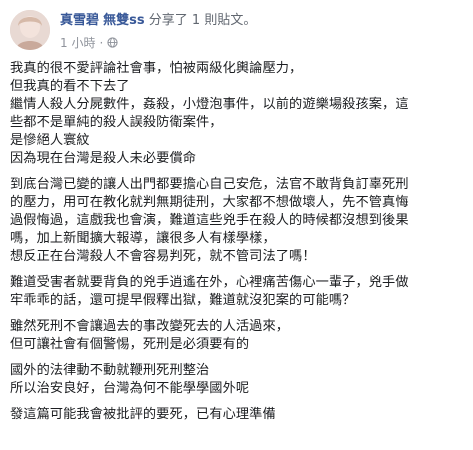 This screenshot has height=450, width=473. Describe the element at coordinates (112, 42) in the screenshot. I see `globe-icon` at that location.